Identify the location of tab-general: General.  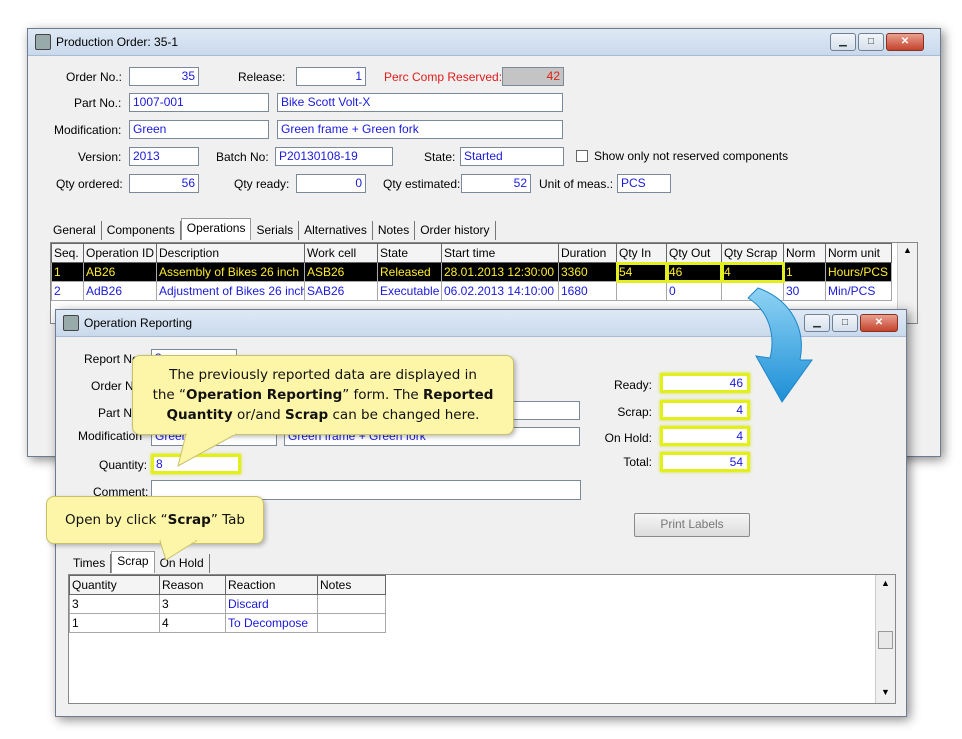
(75, 230).